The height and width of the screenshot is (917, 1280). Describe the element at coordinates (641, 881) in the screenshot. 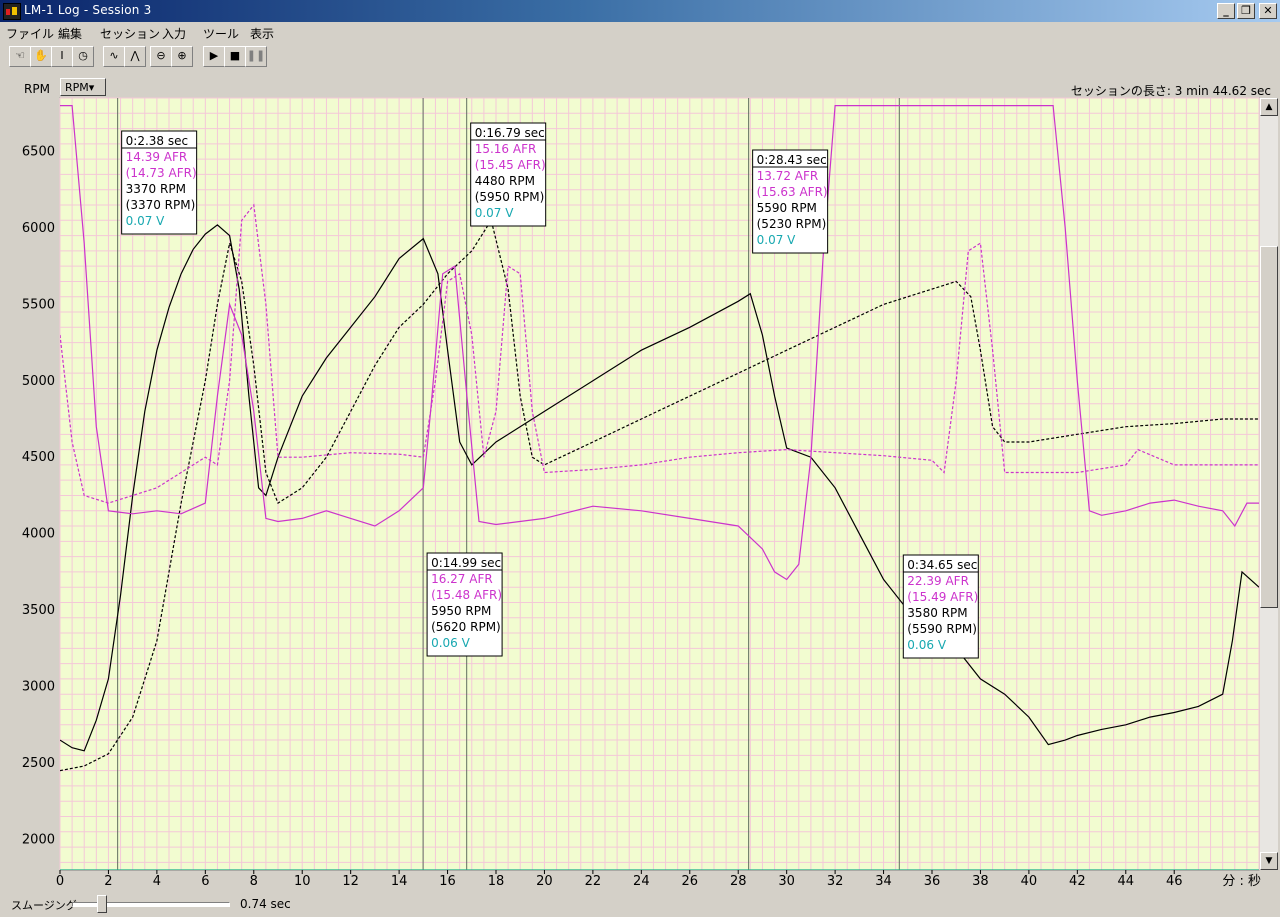

I see `x-tick-label: 24` at that location.